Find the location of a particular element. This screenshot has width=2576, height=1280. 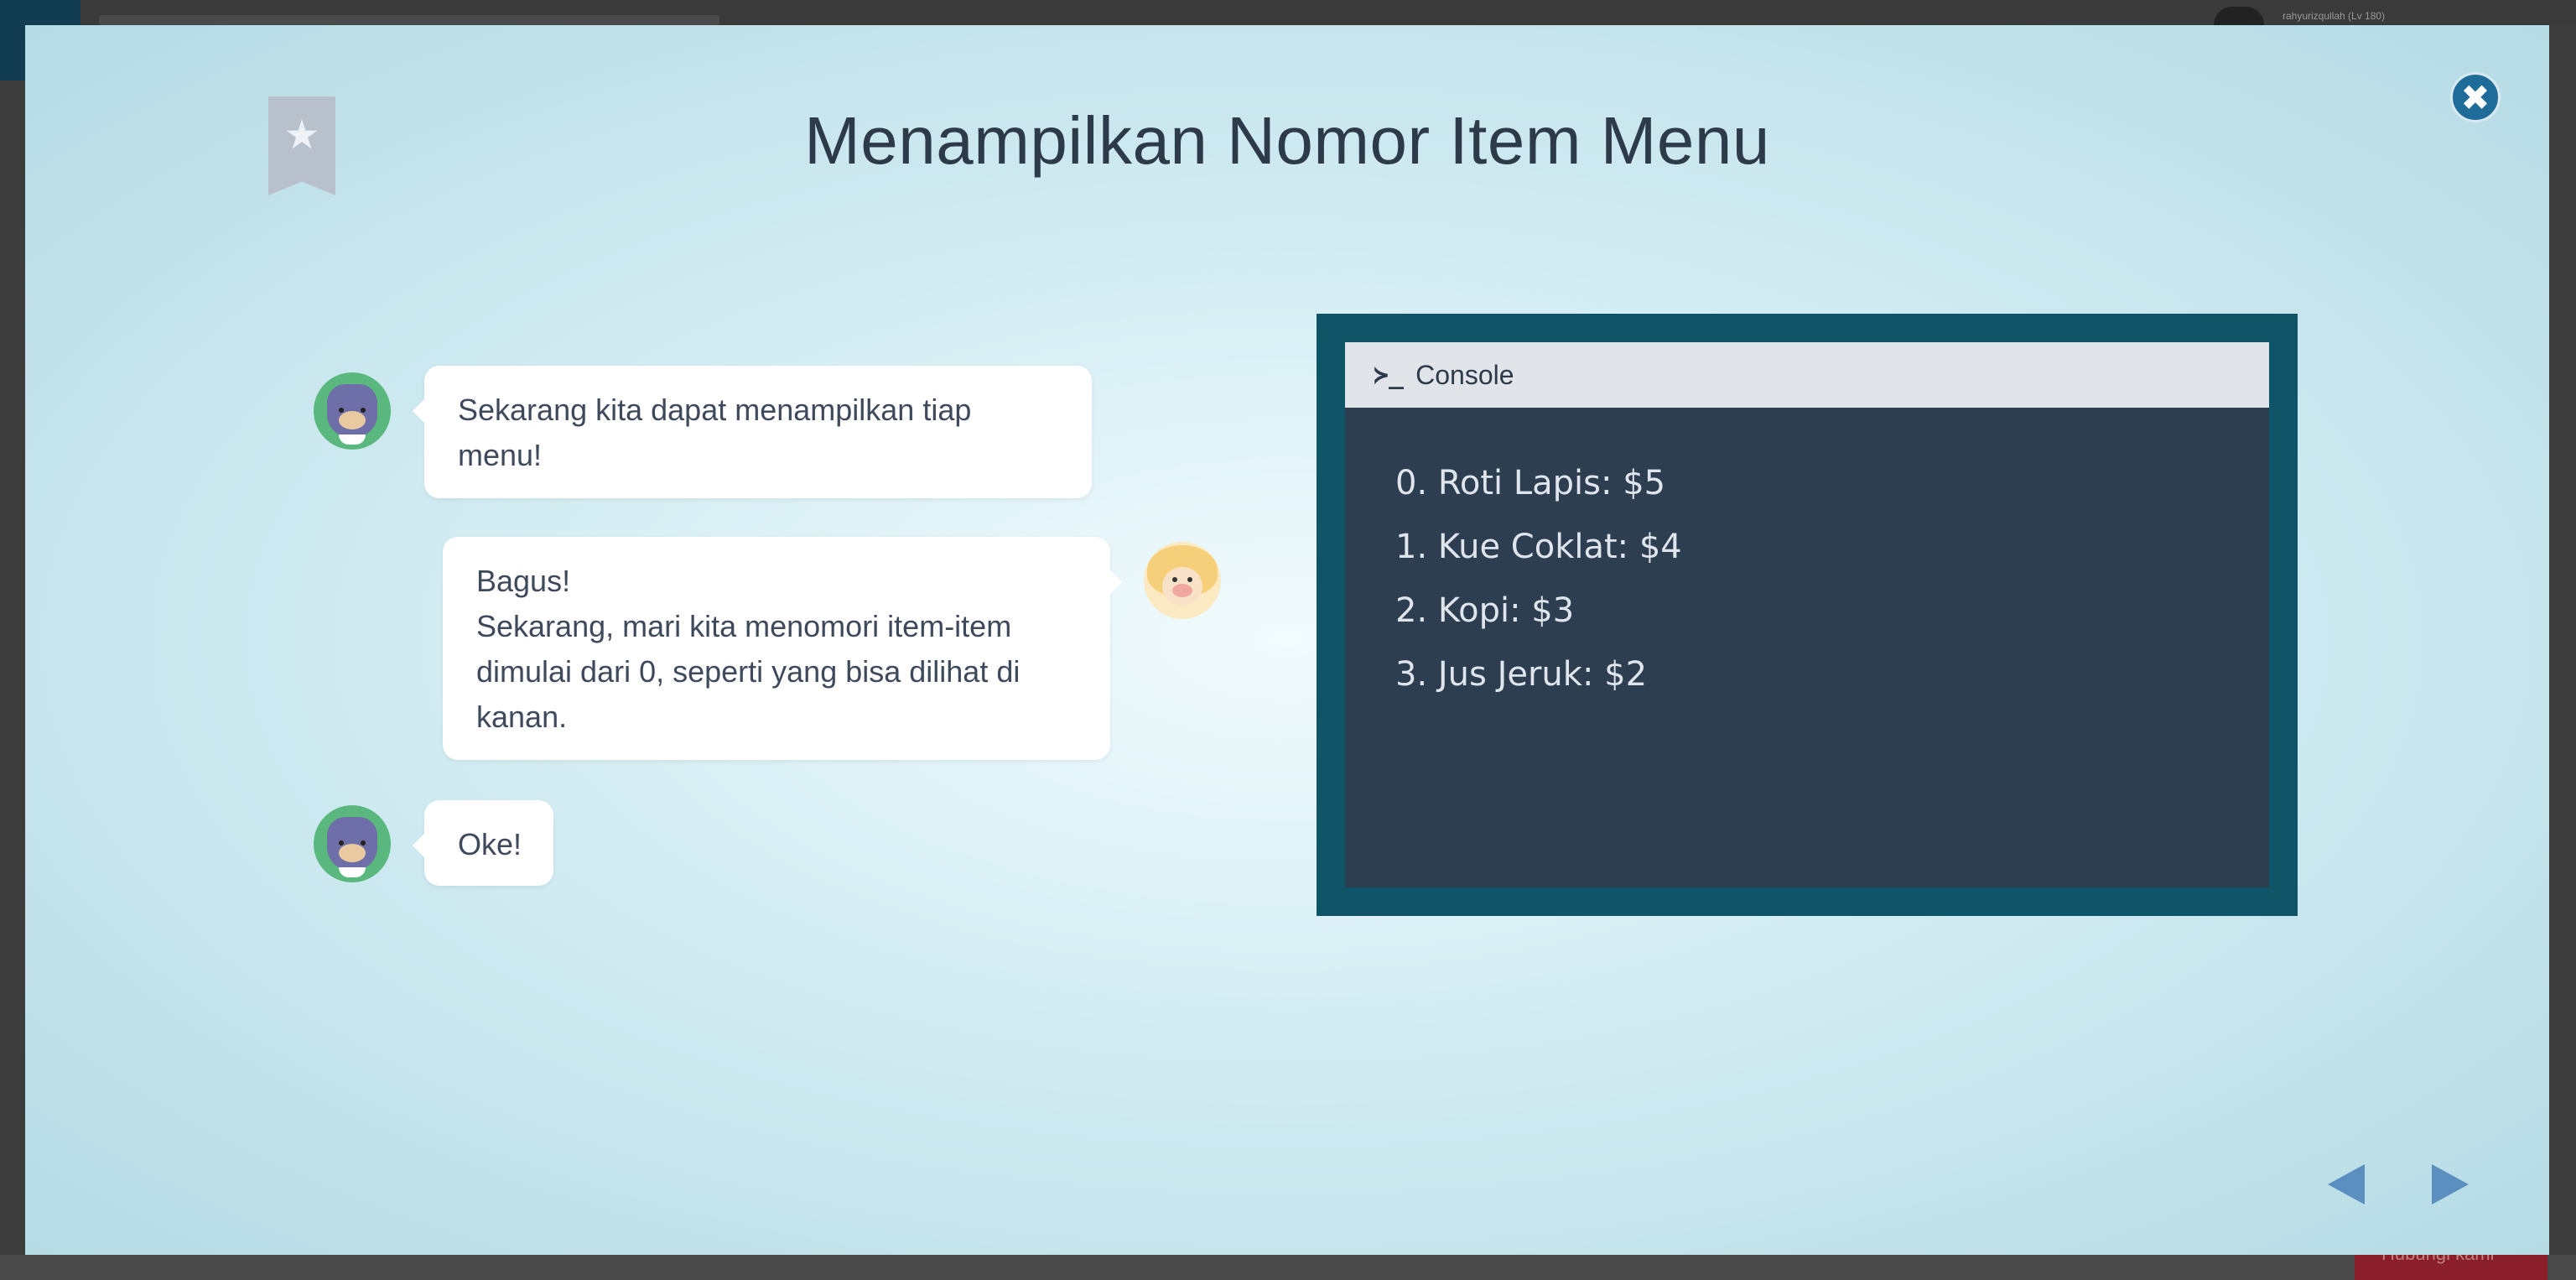

console-header: ≻_ Console is located at coordinates (1807, 375).